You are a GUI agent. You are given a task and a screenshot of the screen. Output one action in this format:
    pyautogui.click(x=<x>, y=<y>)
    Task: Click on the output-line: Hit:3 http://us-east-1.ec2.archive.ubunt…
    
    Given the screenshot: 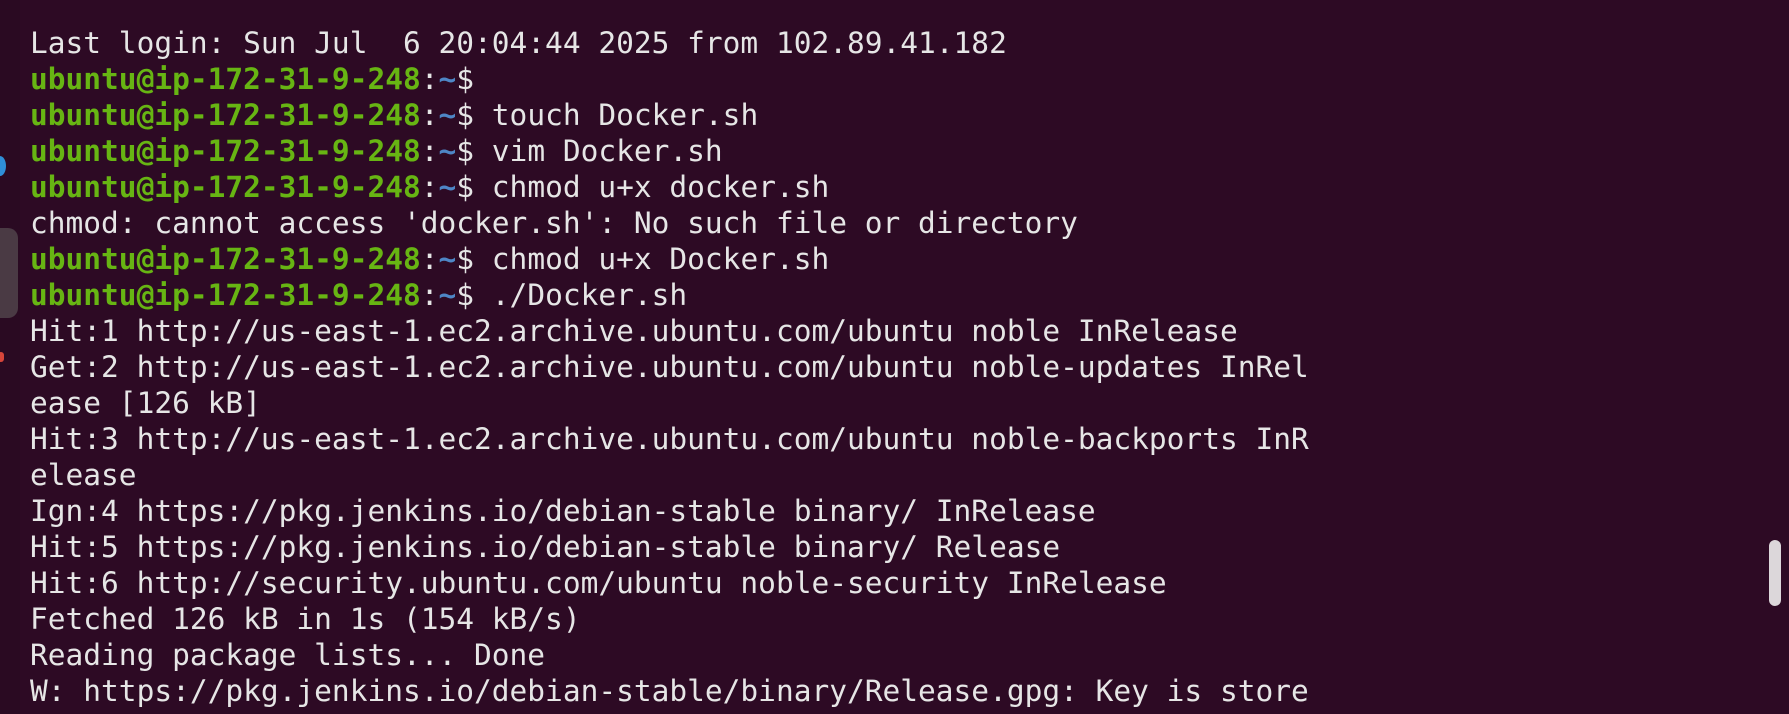 What is the action you would take?
    pyautogui.click(x=669, y=439)
    